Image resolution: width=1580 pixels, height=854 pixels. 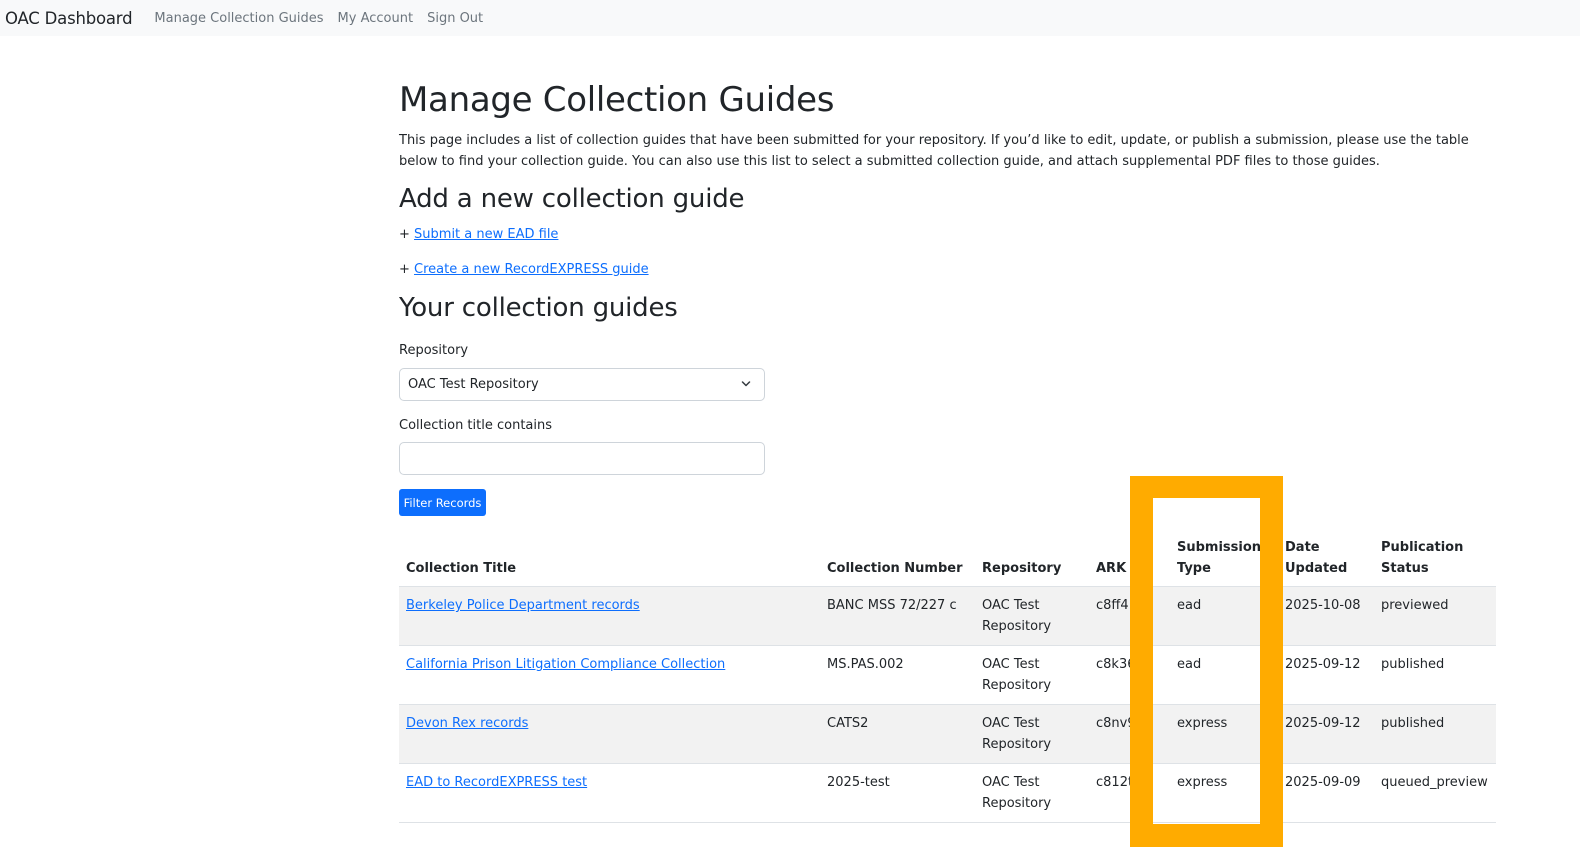 I want to click on cell-publication-status: queued_preview, so click(x=1435, y=793).